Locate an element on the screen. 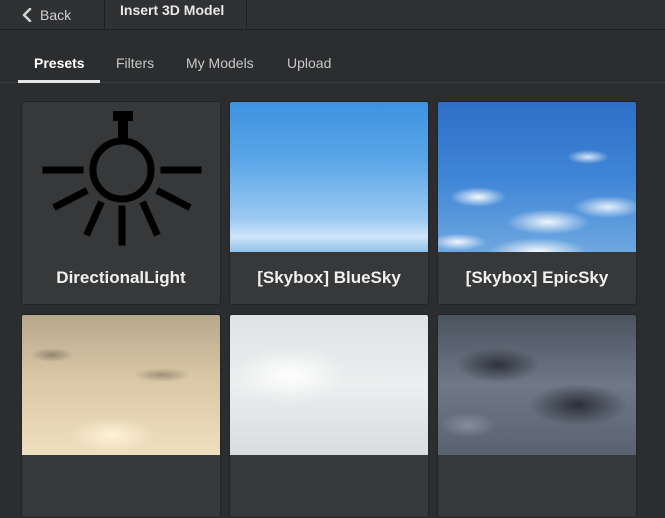  tab-bar: Presets Filters My Models Upload is located at coordinates (332, 63).